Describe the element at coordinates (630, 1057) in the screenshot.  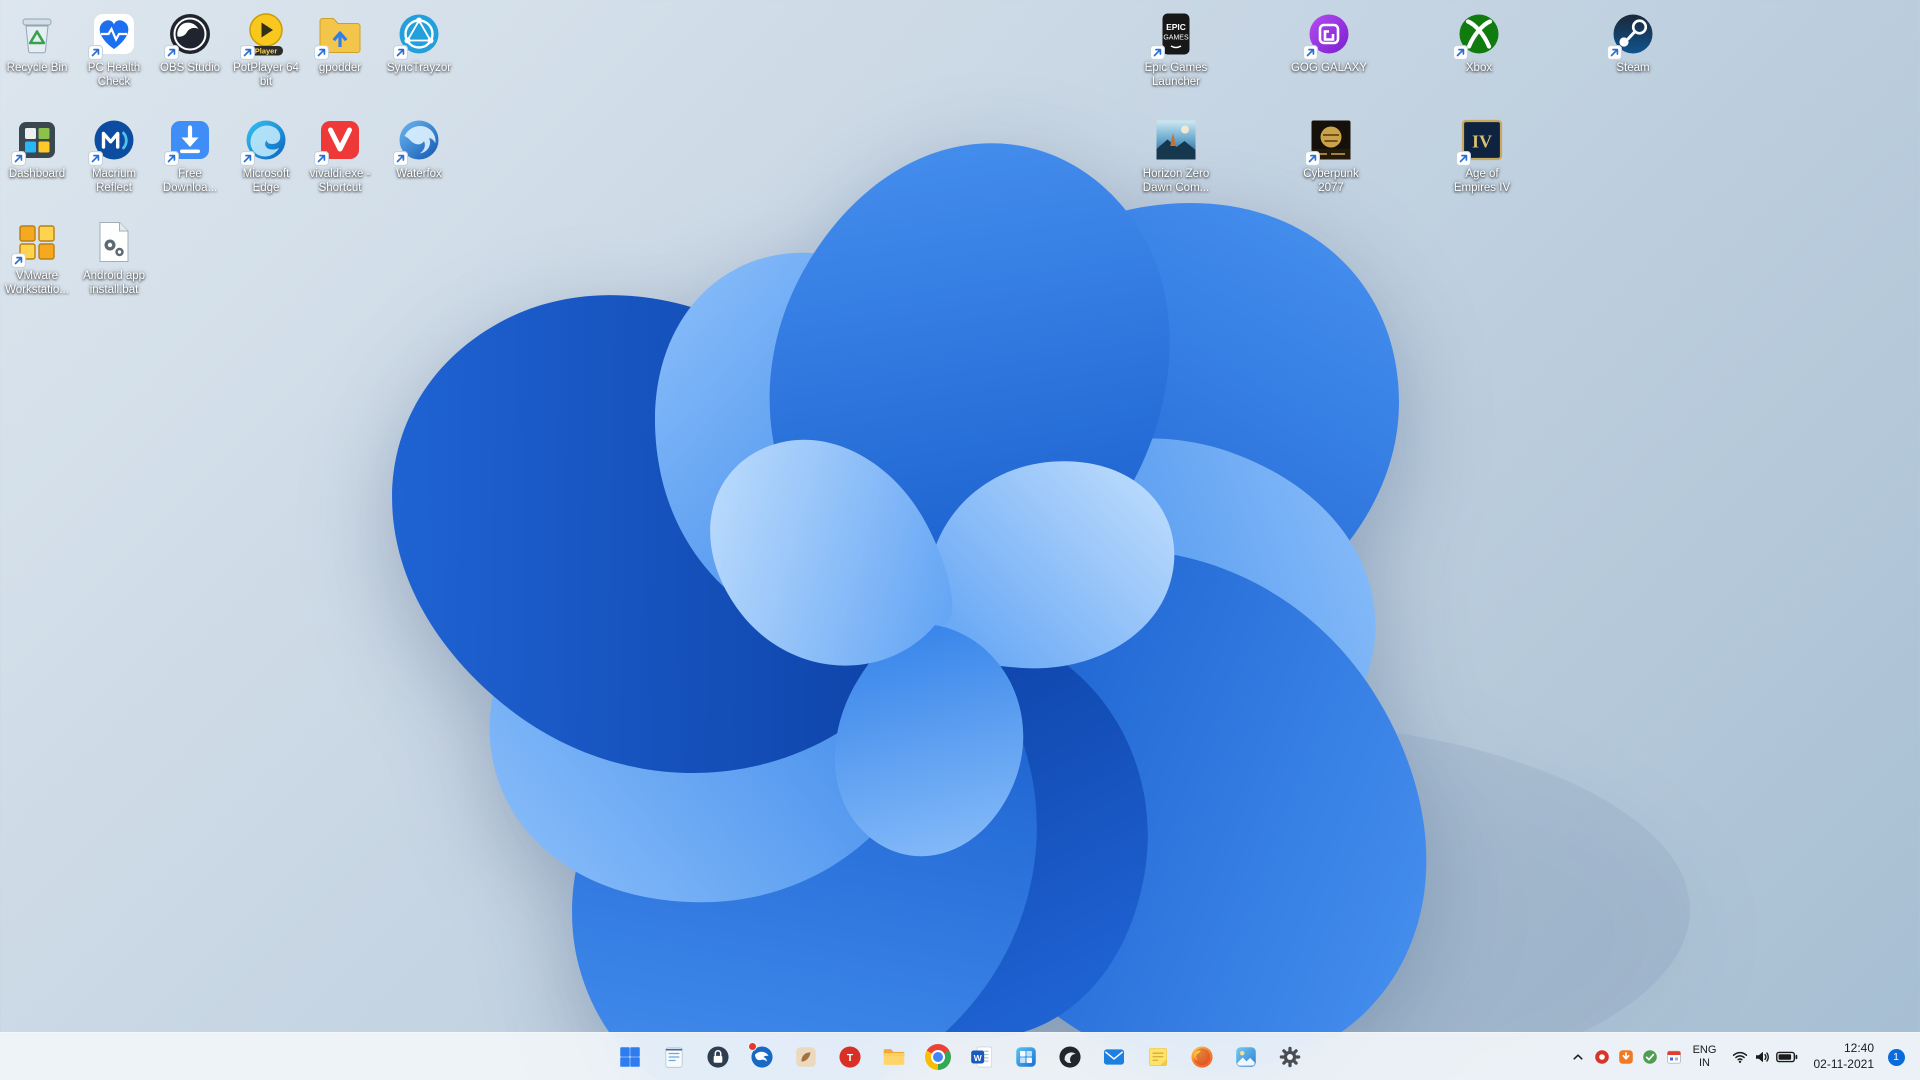
I see `taskbar-start-button` at that location.